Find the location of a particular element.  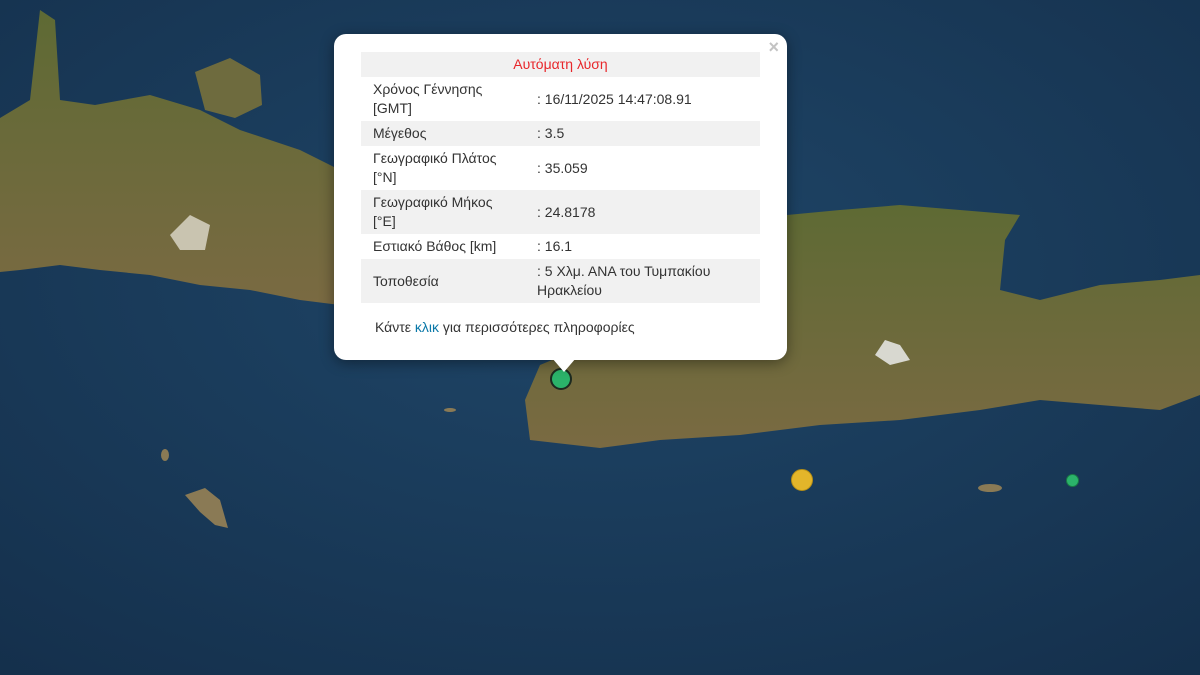

more-info-text: Κάντε κλικ για περισσότερες πληροφορίες is located at coordinates (505, 327).